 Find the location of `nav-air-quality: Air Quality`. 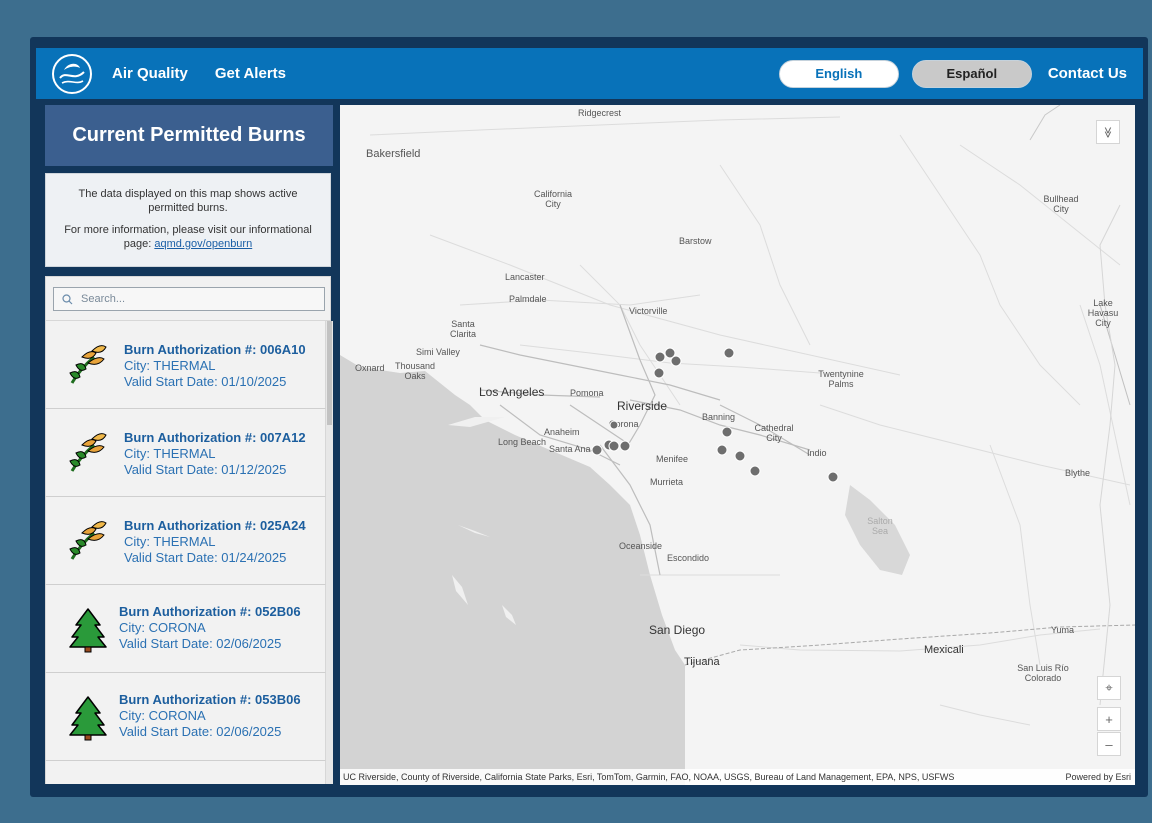

nav-air-quality: Air Quality is located at coordinates (150, 73).